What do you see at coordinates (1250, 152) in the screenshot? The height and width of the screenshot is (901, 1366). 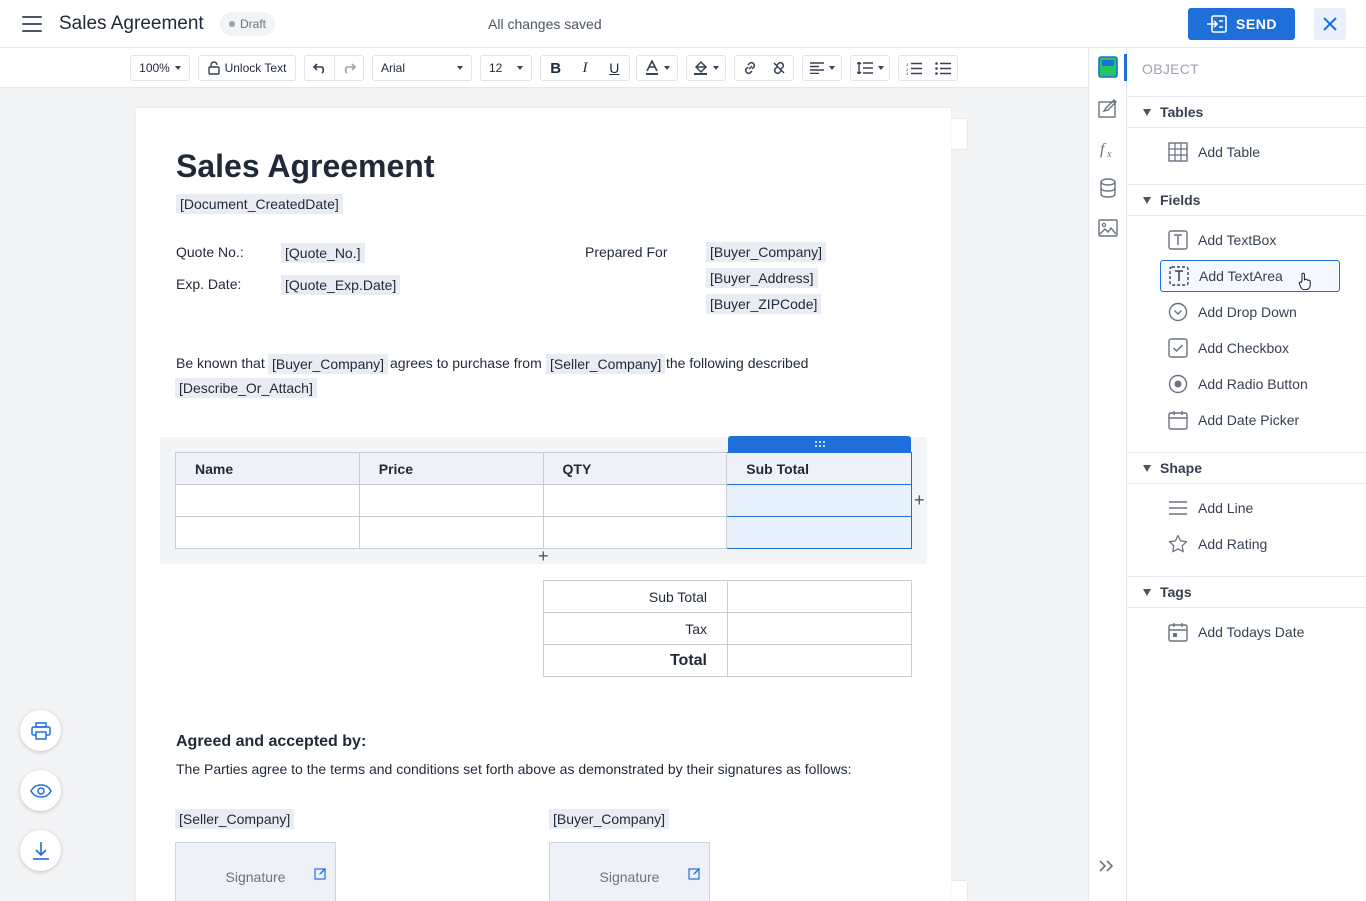 I see `add-table-button: Add Table` at bounding box center [1250, 152].